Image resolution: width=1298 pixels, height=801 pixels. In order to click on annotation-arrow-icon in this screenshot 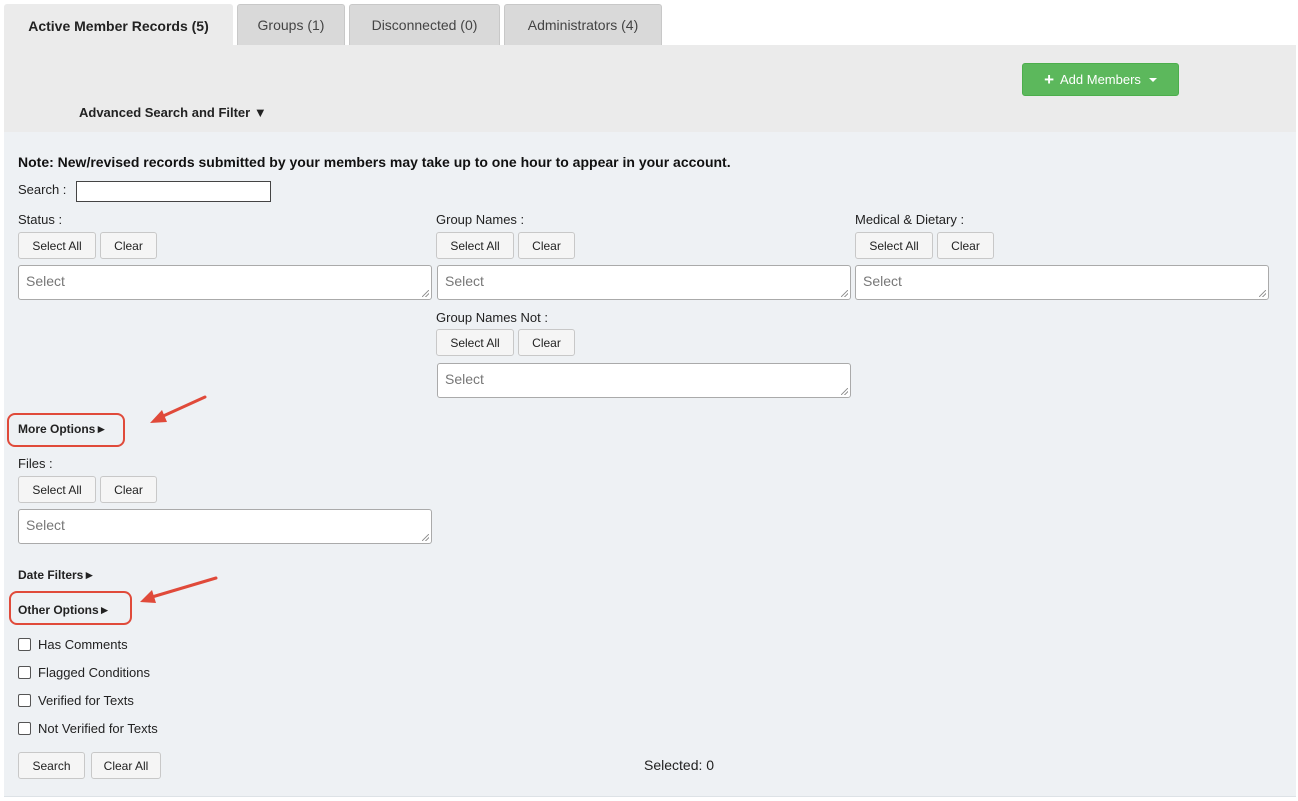, I will do `click(179, 589)`.